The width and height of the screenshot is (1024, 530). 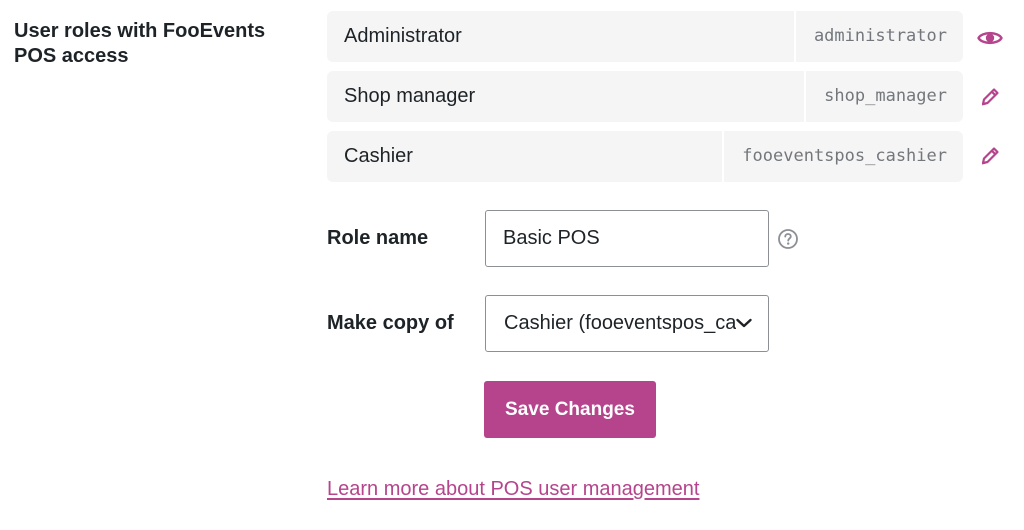 What do you see at coordinates (842, 156) in the screenshot?
I see `role-slug: fooeventspos_cashier` at bounding box center [842, 156].